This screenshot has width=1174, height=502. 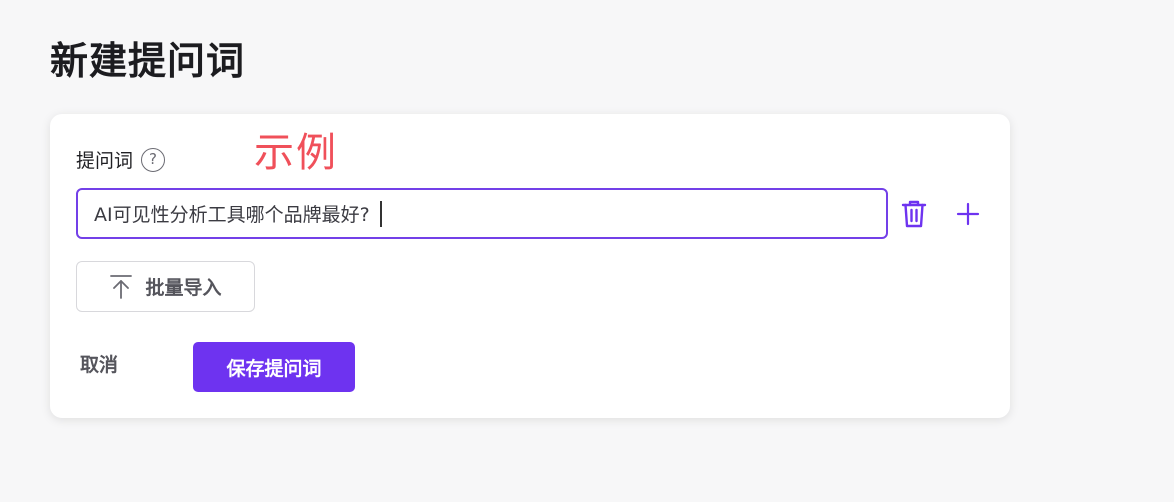 I want to click on prompt-input: AI可见性分析工具哪个品牌最好?, so click(x=482, y=213).